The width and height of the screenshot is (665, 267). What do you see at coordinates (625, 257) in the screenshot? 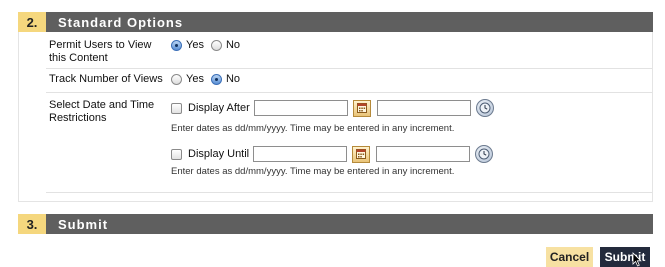
I see `submit-button: Submit` at bounding box center [625, 257].